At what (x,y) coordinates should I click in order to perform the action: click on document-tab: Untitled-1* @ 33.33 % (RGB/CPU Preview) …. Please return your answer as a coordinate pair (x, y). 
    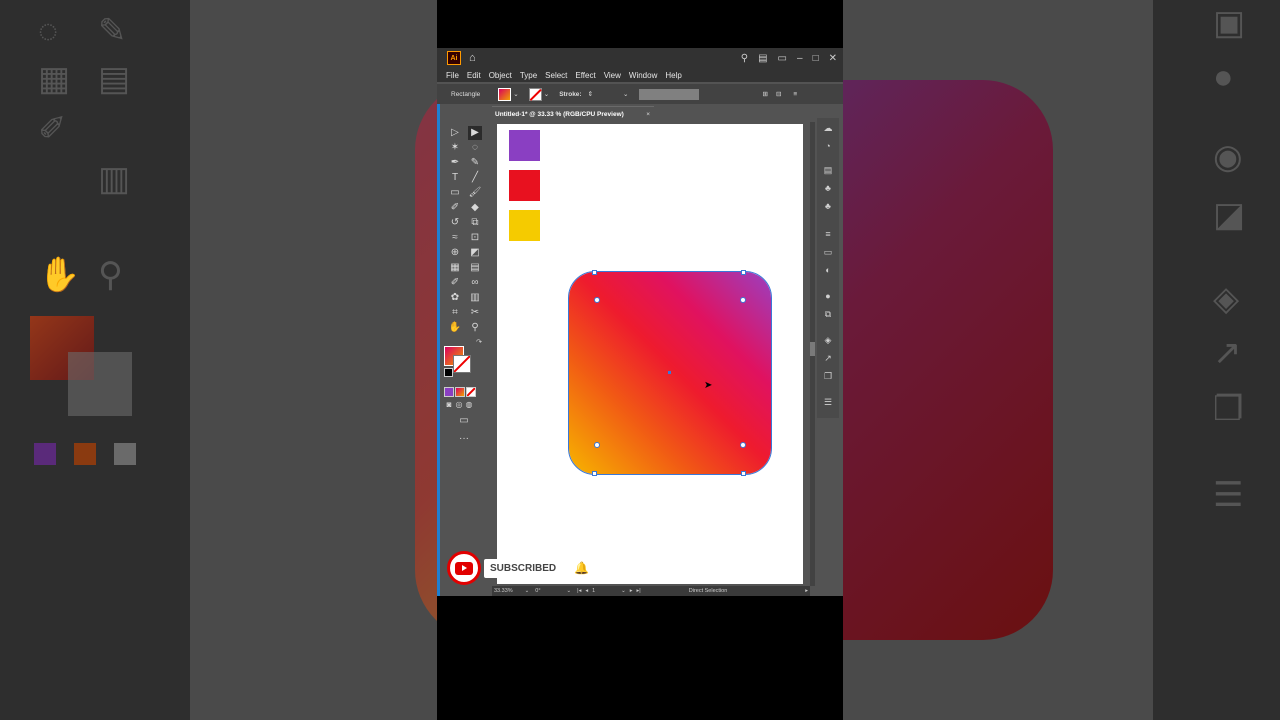
    Looking at the image, I should click on (573, 114).